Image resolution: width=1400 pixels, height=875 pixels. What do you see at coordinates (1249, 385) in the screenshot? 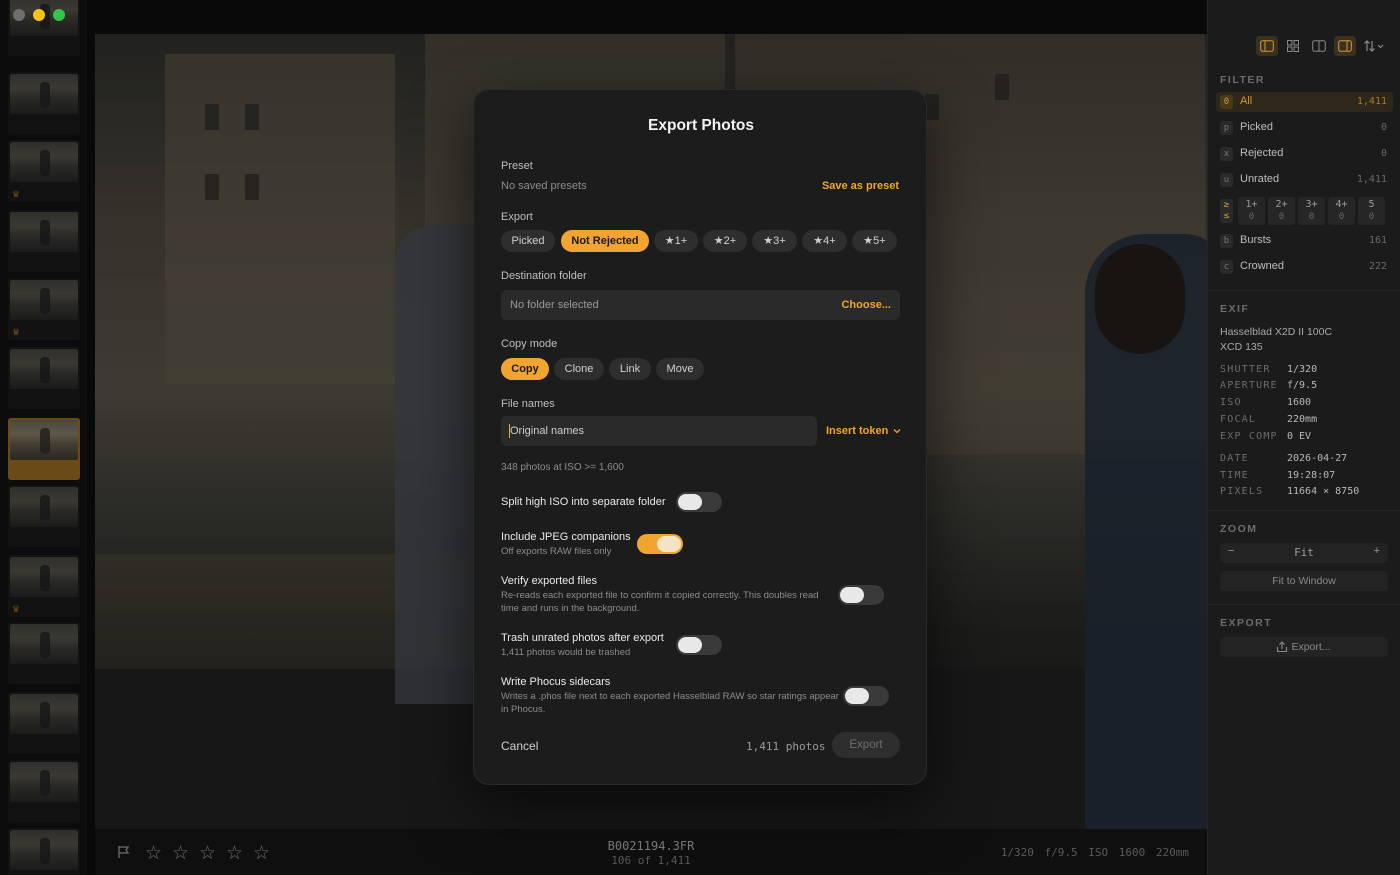
I see `exif-key: APERTURE` at bounding box center [1249, 385].